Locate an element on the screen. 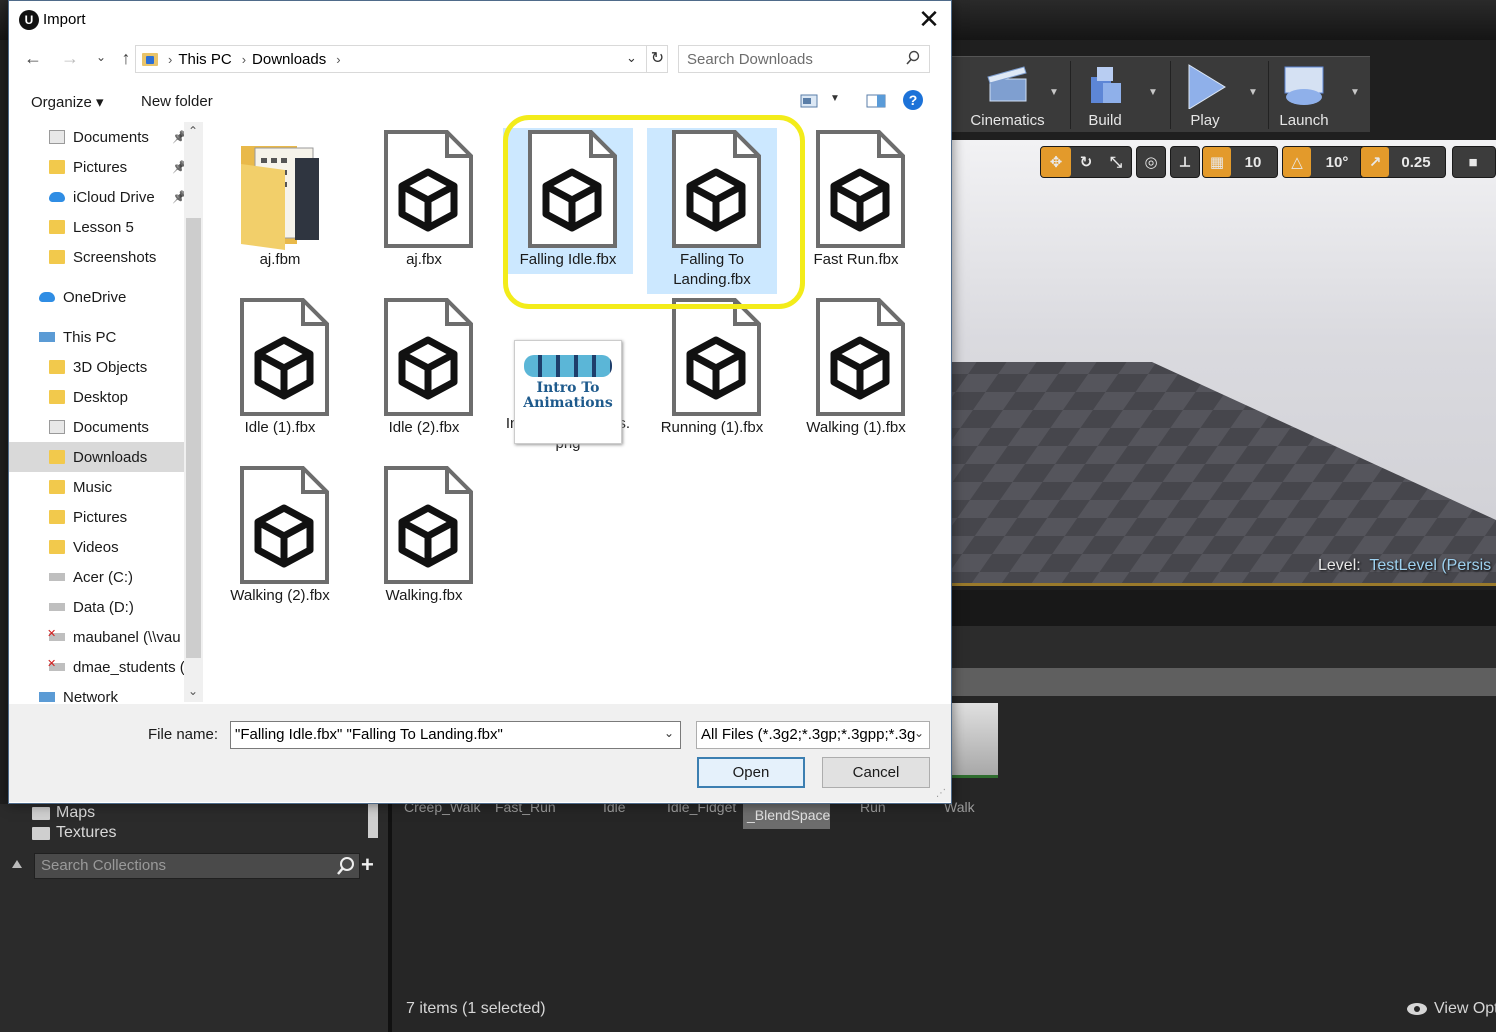 This screenshot has height=1032, width=1496. breadcrumb-downloads: Downloads is located at coordinates (289, 59).